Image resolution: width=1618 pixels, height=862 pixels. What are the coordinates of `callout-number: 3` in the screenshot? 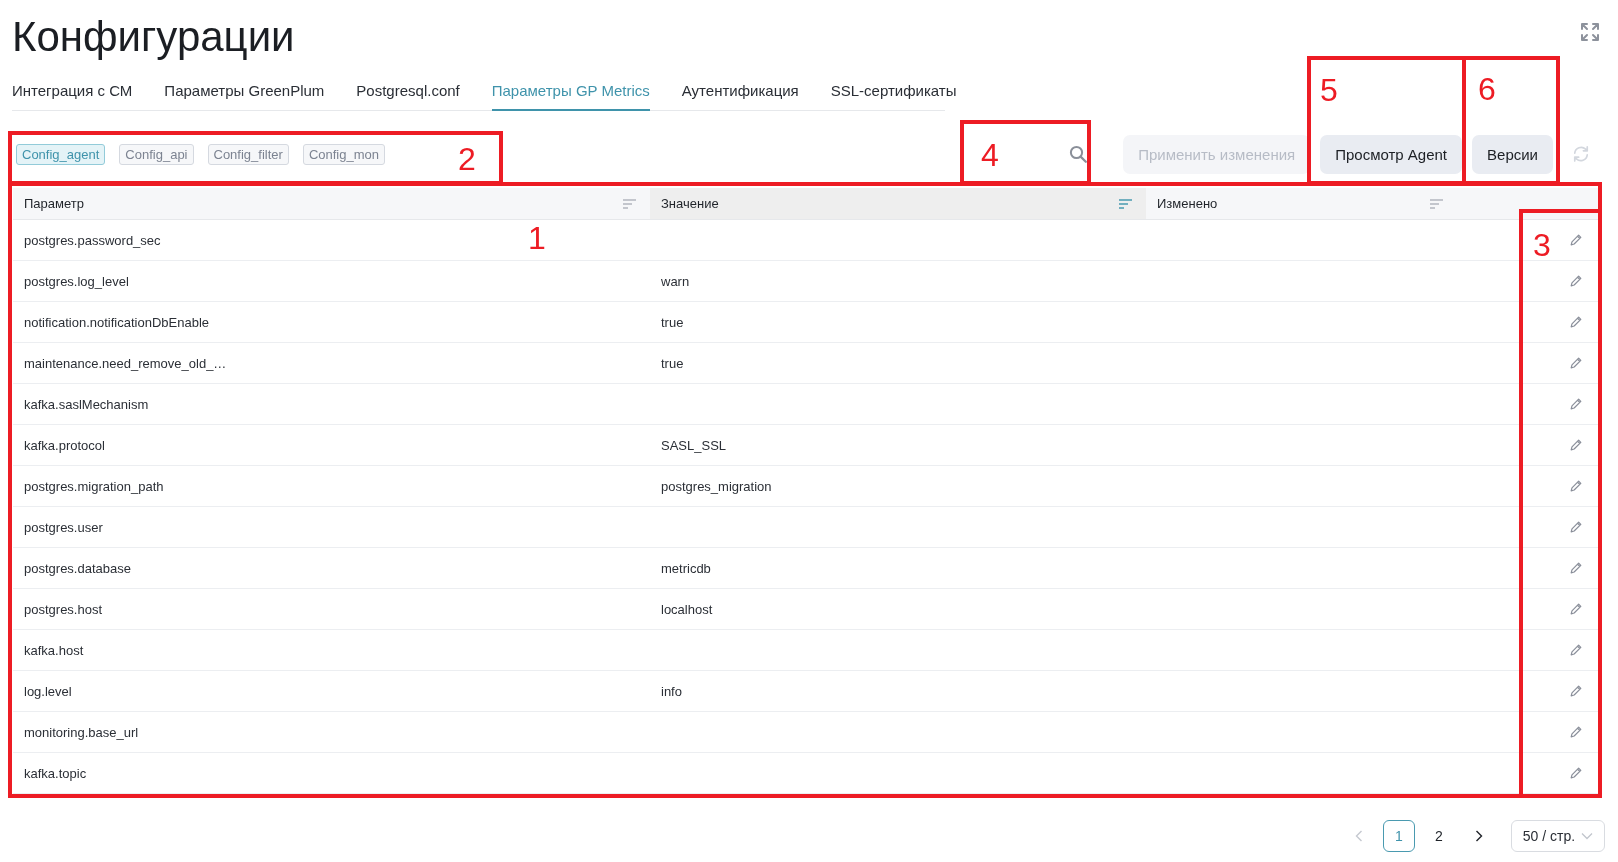 It's located at (1542, 245).